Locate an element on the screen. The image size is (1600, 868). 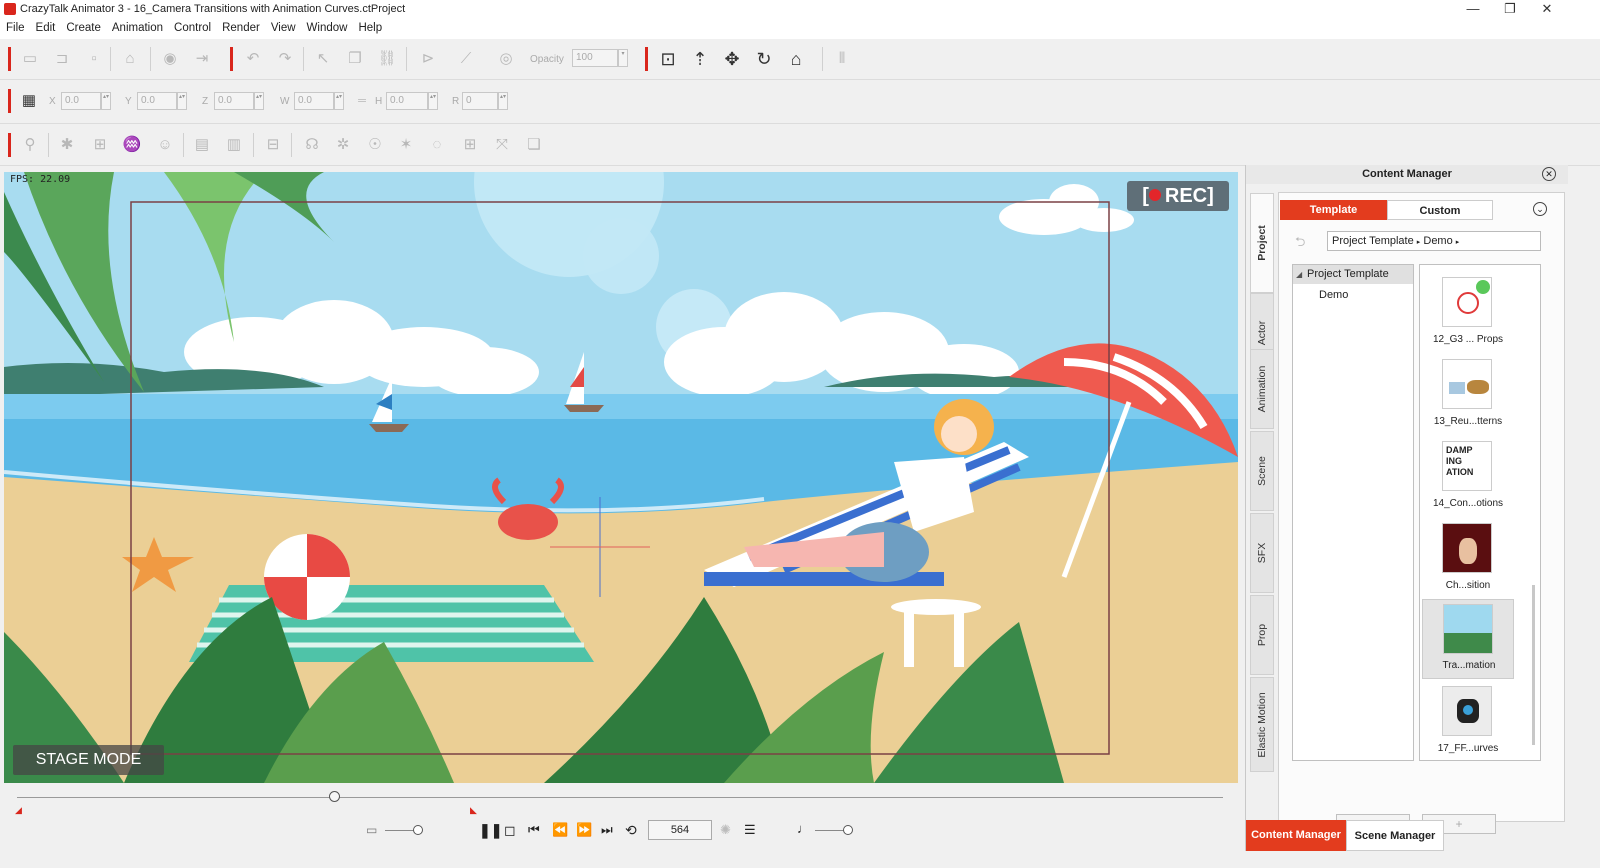
menu-control: Control is located at coordinates (192, 26).